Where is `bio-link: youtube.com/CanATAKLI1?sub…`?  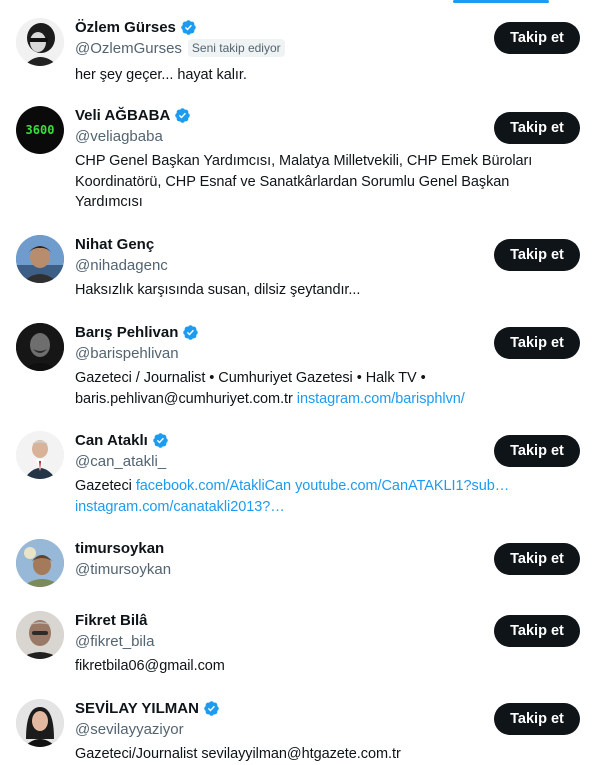
bio-link: youtube.com/CanATAKLI1?sub… is located at coordinates (402, 486).